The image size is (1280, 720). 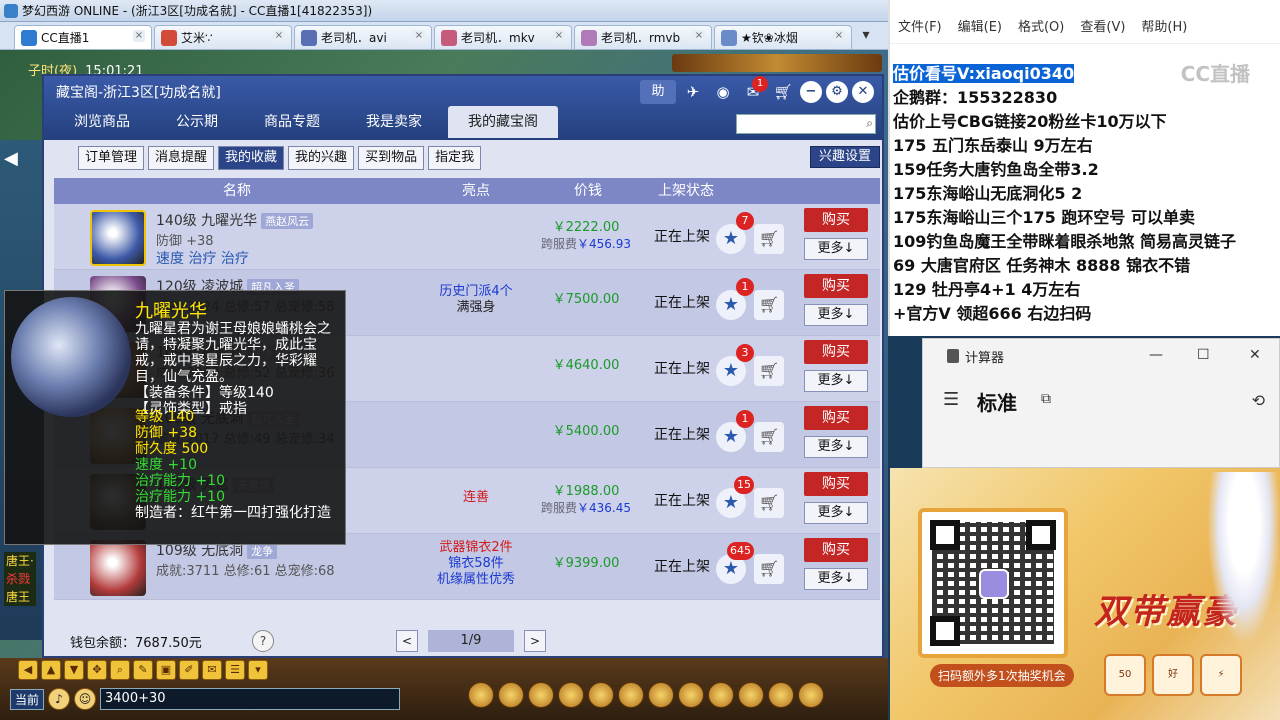 What do you see at coordinates (223, 37) in the screenshot?
I see `client-tab: 艾米∵ ×` at bounding box center [223, 37].